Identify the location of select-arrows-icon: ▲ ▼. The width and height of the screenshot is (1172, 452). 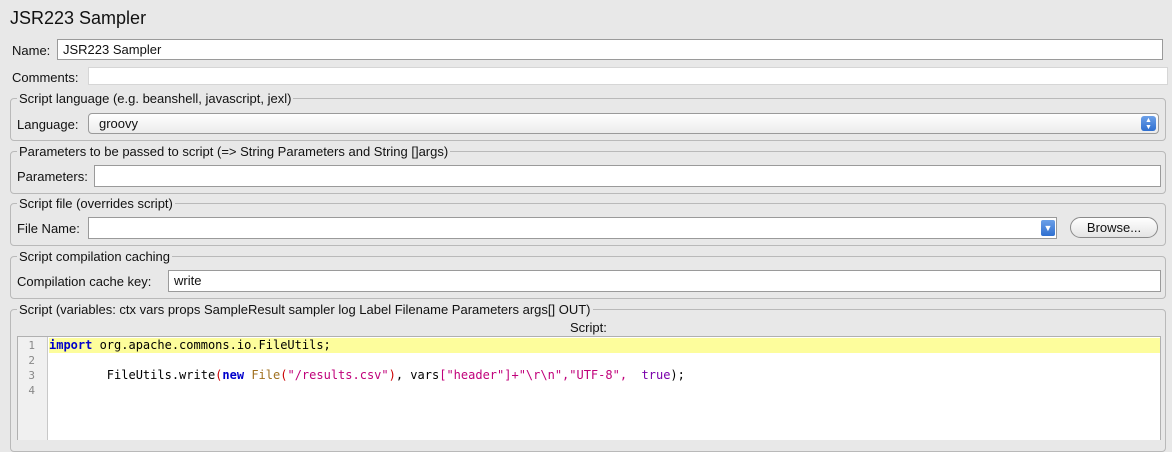
(1148, 123).